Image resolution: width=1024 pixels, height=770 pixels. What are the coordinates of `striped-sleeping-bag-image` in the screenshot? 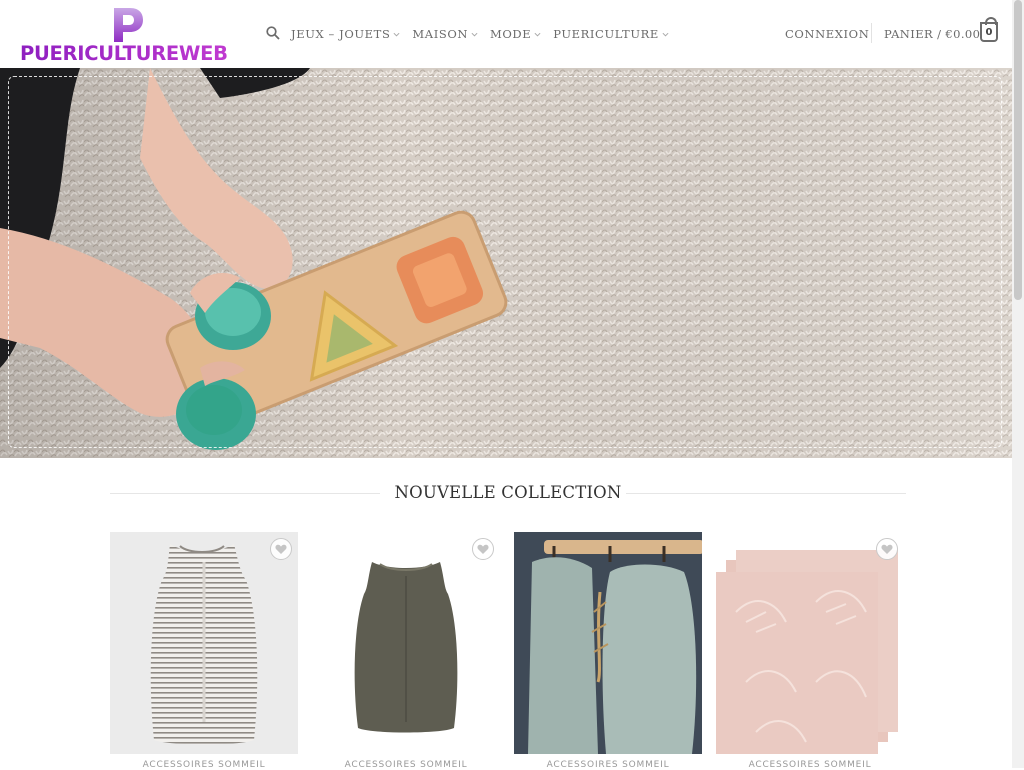 It's located at (204, 643).